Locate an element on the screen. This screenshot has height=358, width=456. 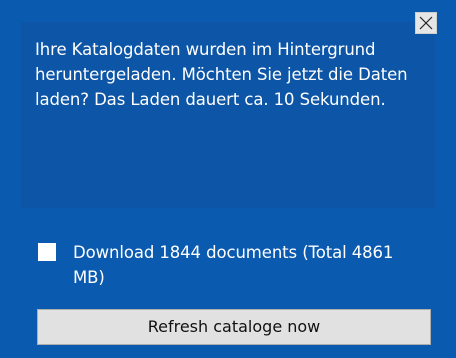
download-checkbox-label: Download 1844 documents (Total 4861 MB) is located at coordinates (243, 265).